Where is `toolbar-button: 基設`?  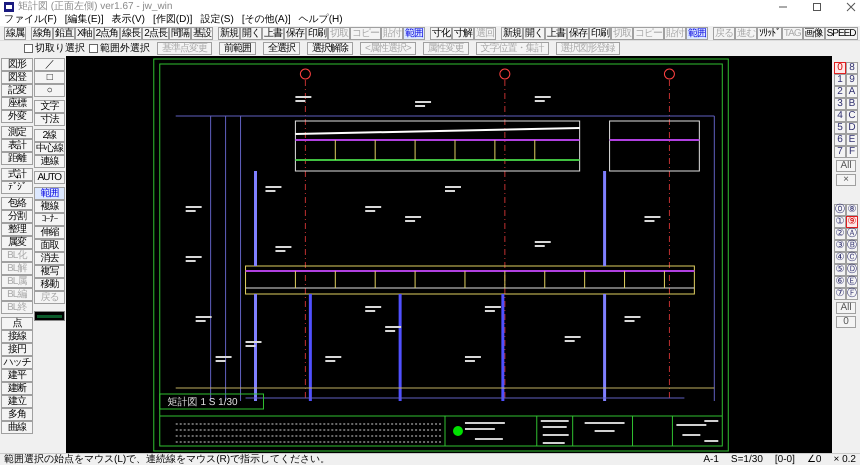
toolbar-button: 基設 is located at coordinates (201, 33).